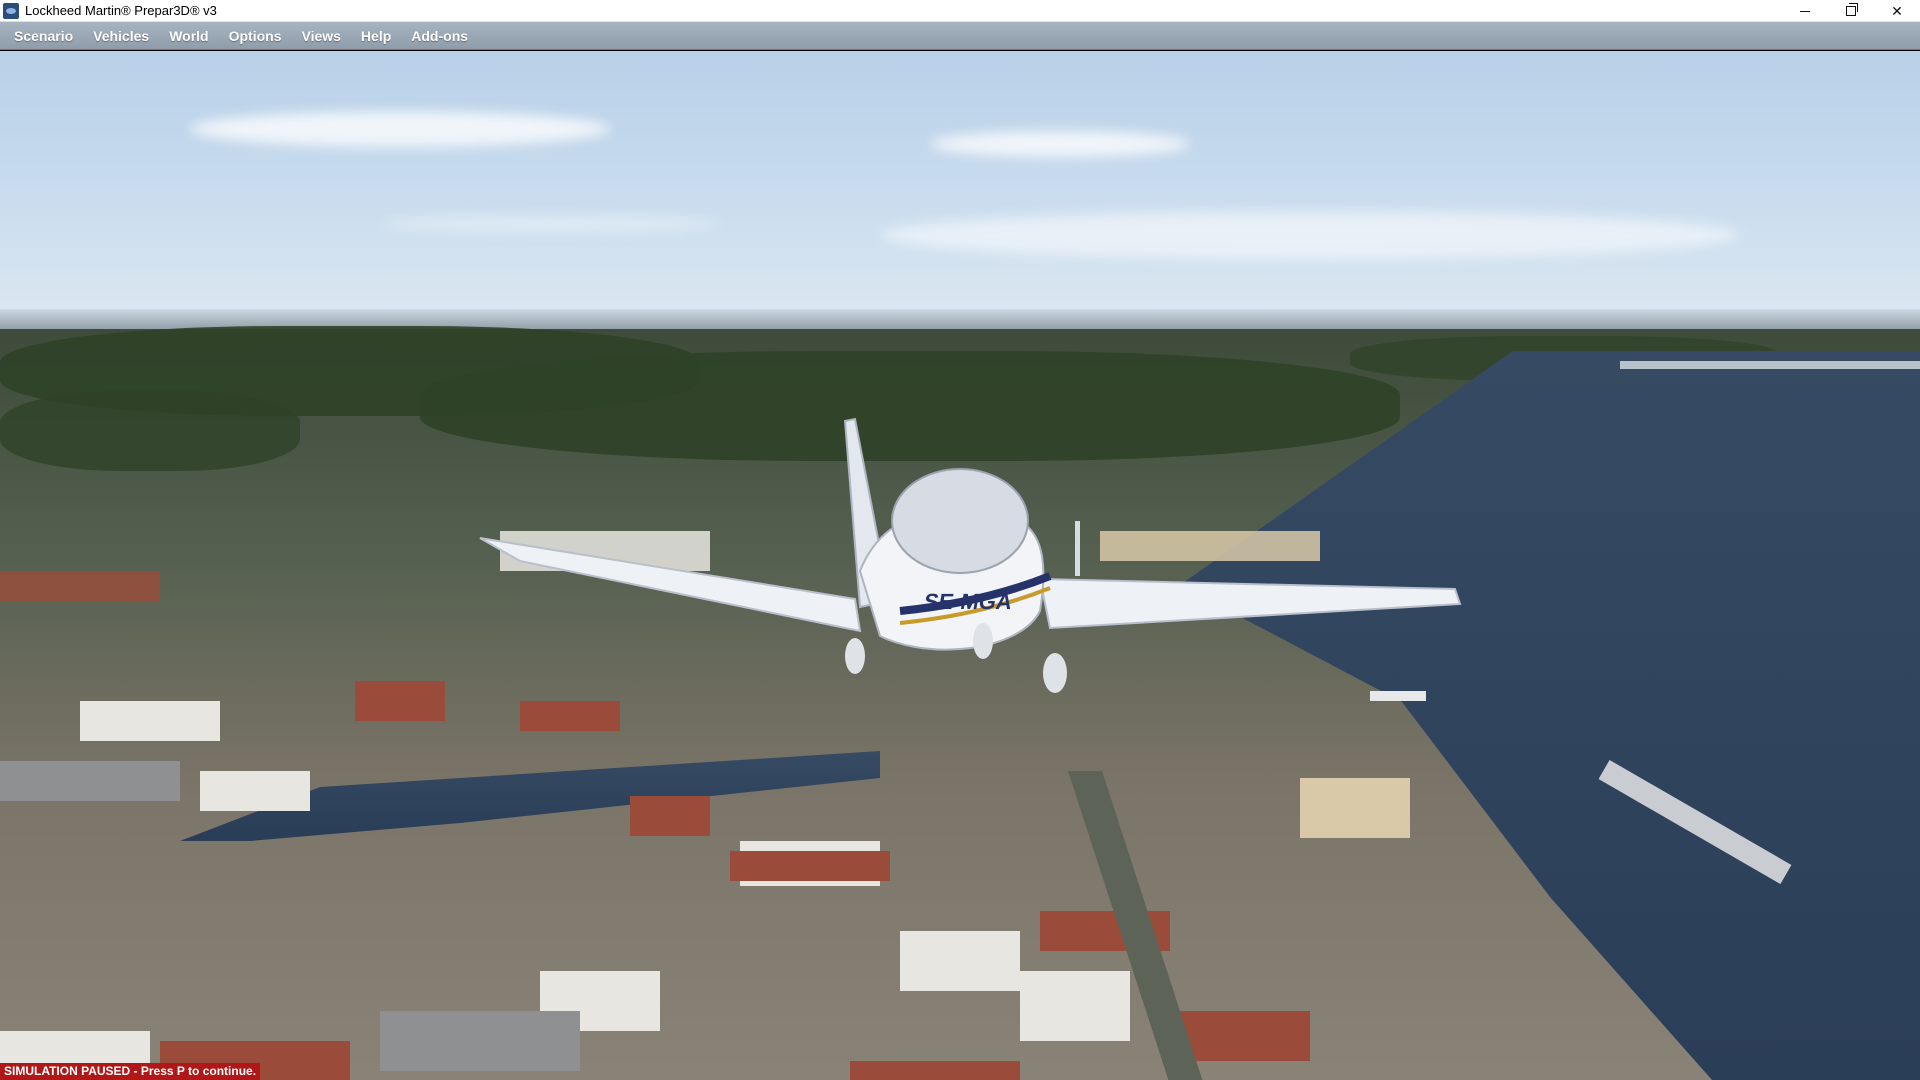 Image resolution: width=1920 pixels, height=1080 pixels. Describe the element at coordinates (970, 555) in the screenshot. I see `aircraft` at that location.